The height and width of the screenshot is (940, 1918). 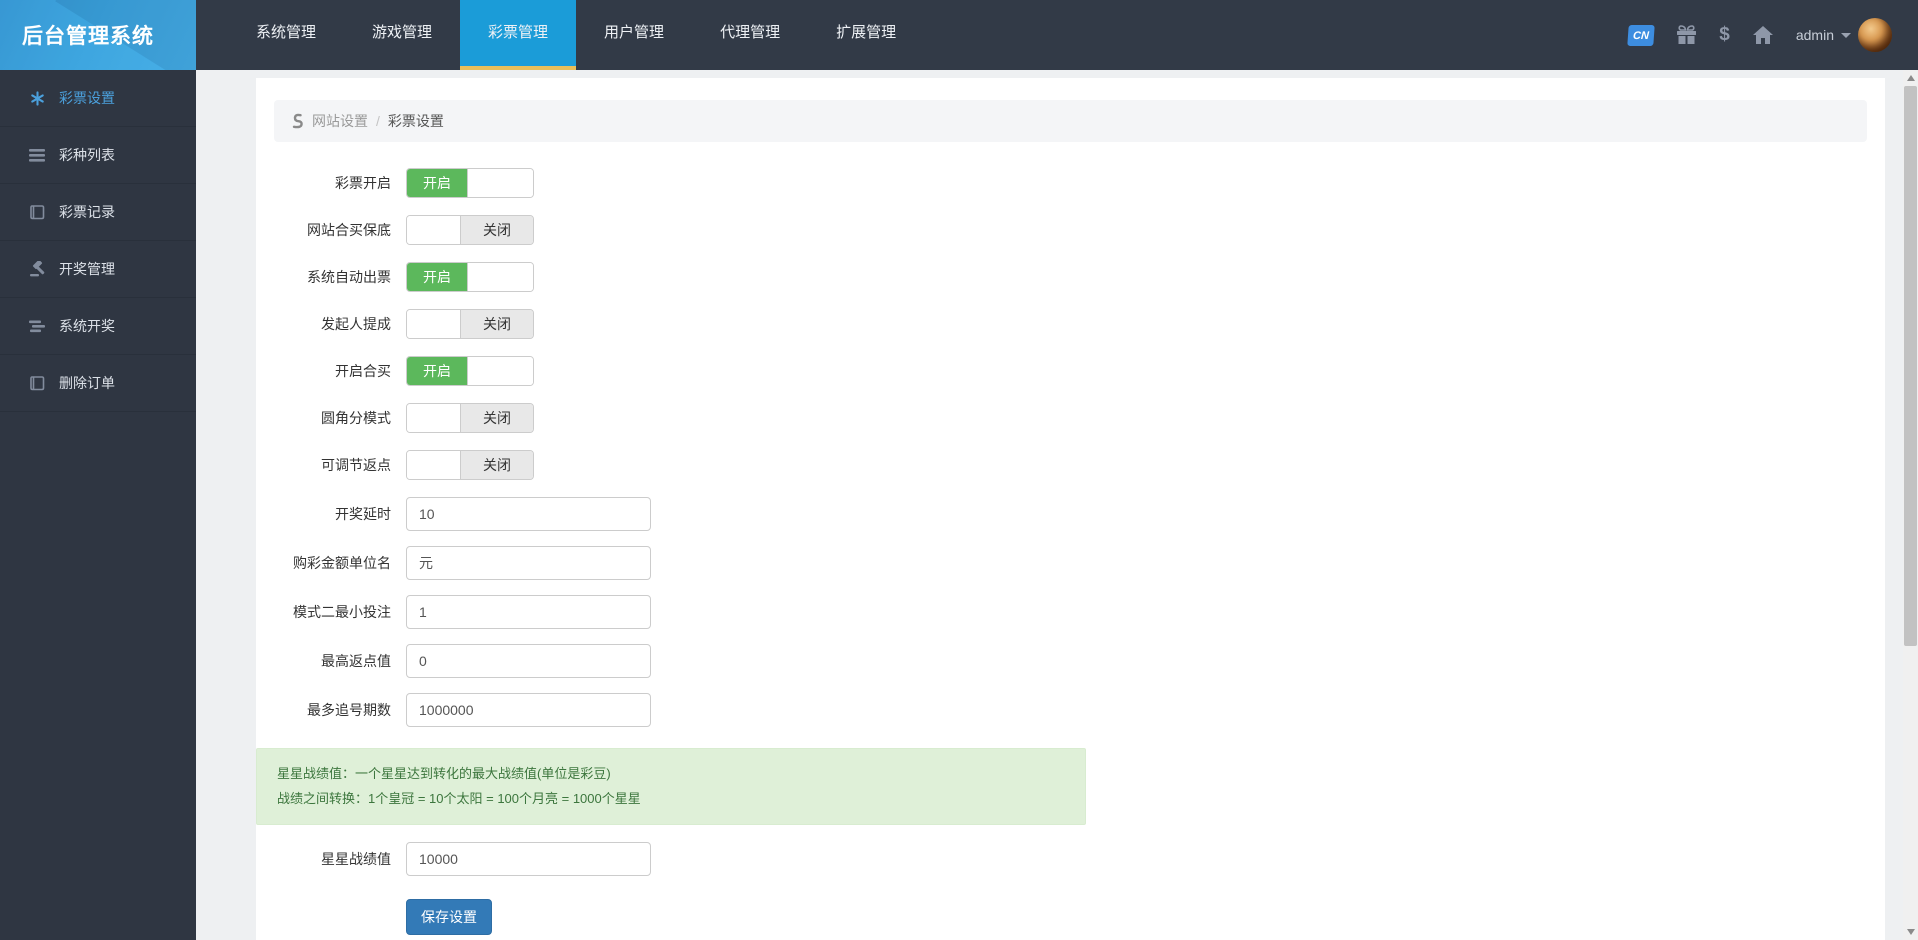 What do you see at coordinates (87, 326) in the screenshot?
I see `sidebar-item-label: 系统开奖` at bounding box center [87, 326].